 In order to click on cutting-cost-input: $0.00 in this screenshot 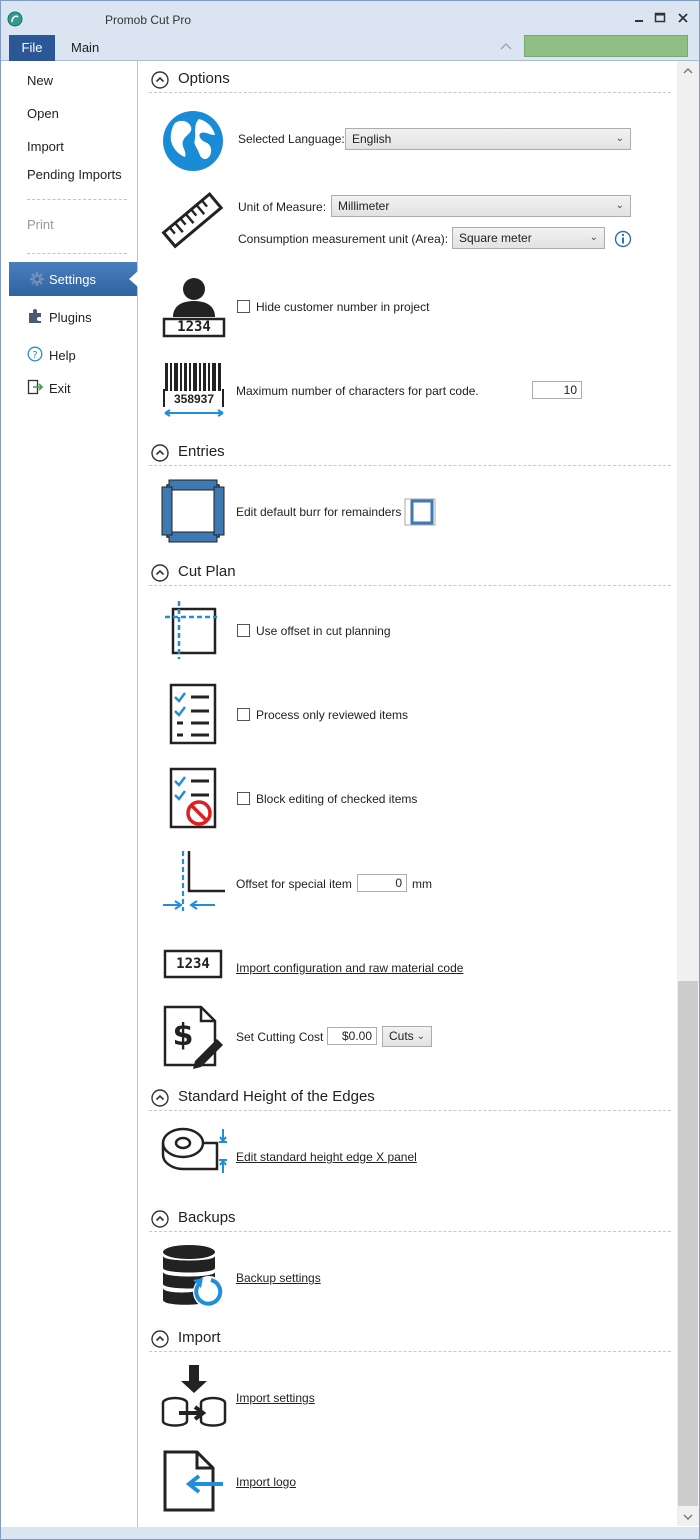, I will do `click(352, 1036)`.